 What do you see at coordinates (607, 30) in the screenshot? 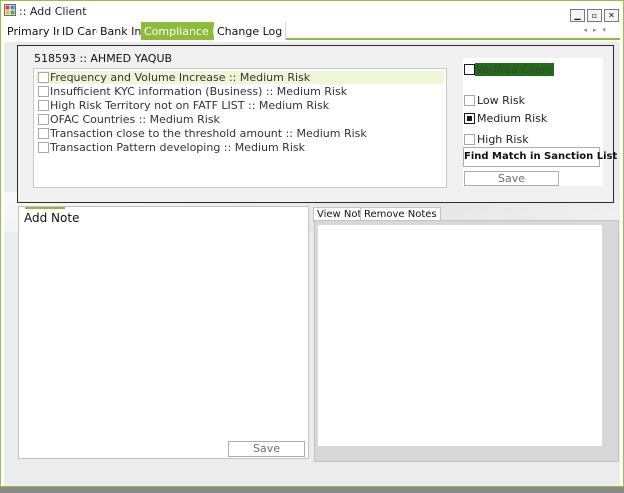
I see `tab-list-menu-icon: ▾` at bounding box center [607, 30].